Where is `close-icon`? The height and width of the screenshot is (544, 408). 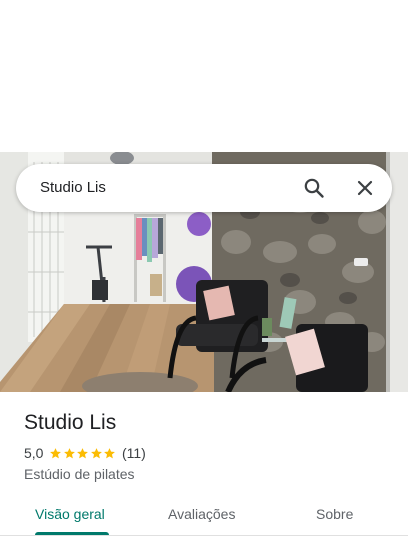 close-icon is located at coordinates (365, 188).